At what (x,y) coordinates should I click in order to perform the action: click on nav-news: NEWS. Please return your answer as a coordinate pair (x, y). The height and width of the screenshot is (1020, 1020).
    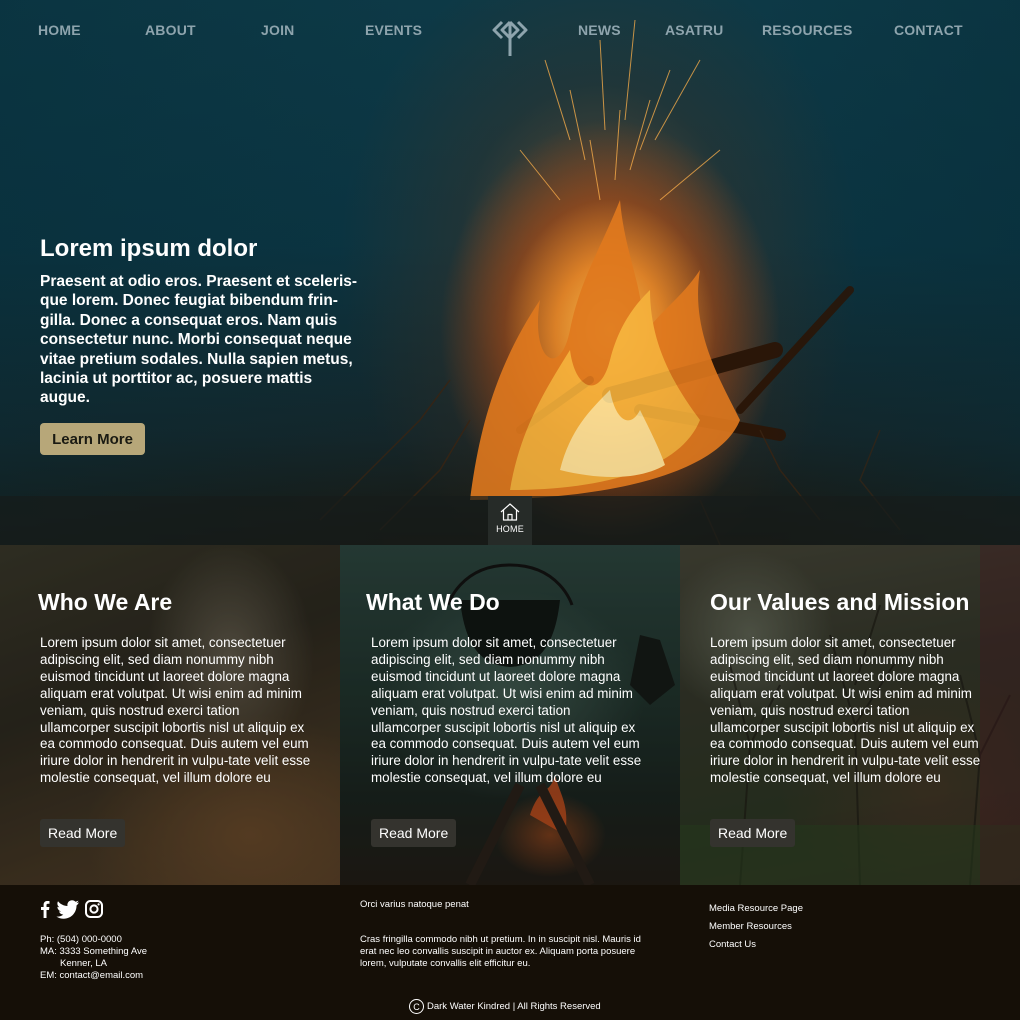
    Looking at the image, I should click on (599, 30).